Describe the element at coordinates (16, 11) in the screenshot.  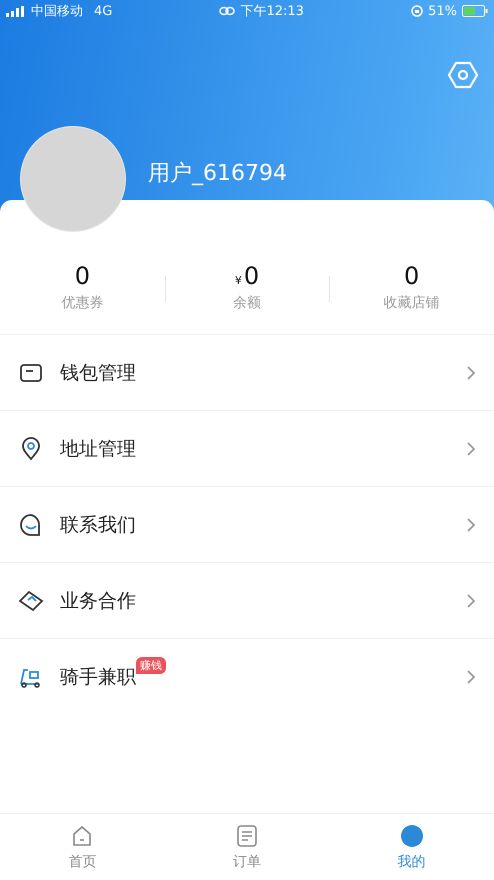
I see `signal-icon` at that location.